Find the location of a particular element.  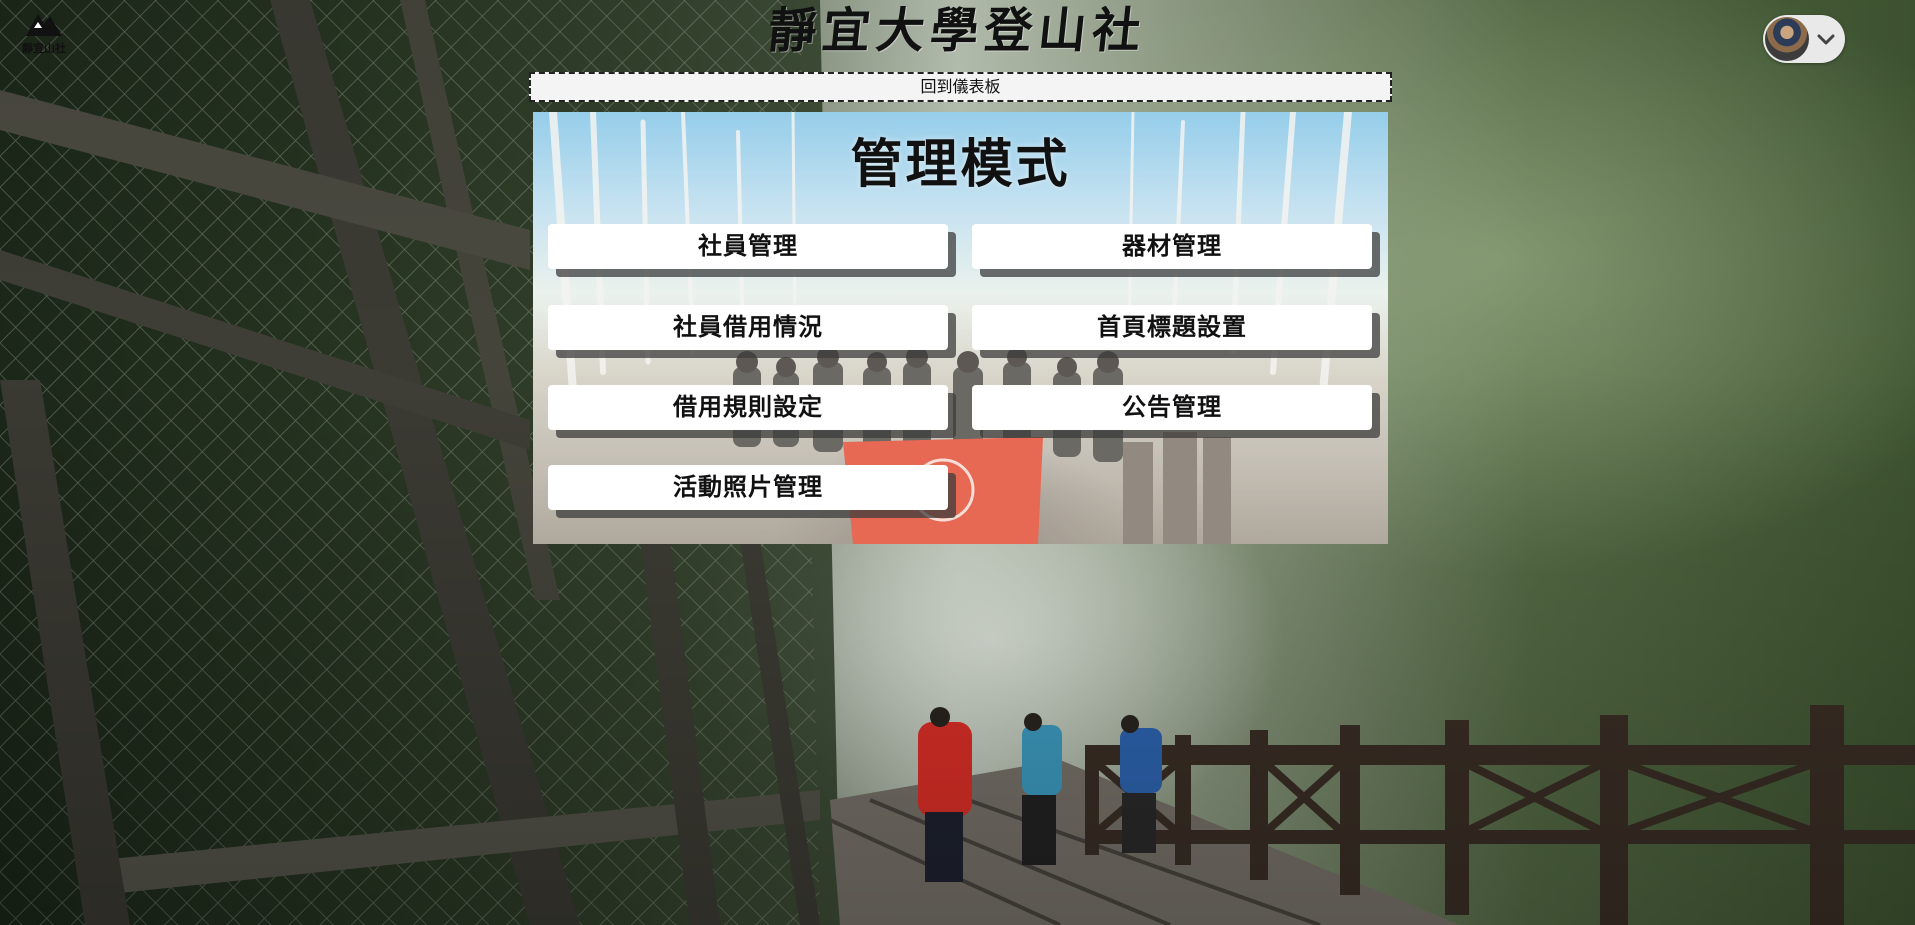

member-borrowing-status-button: 社員借用情況 is located at coordinates (748, 327).